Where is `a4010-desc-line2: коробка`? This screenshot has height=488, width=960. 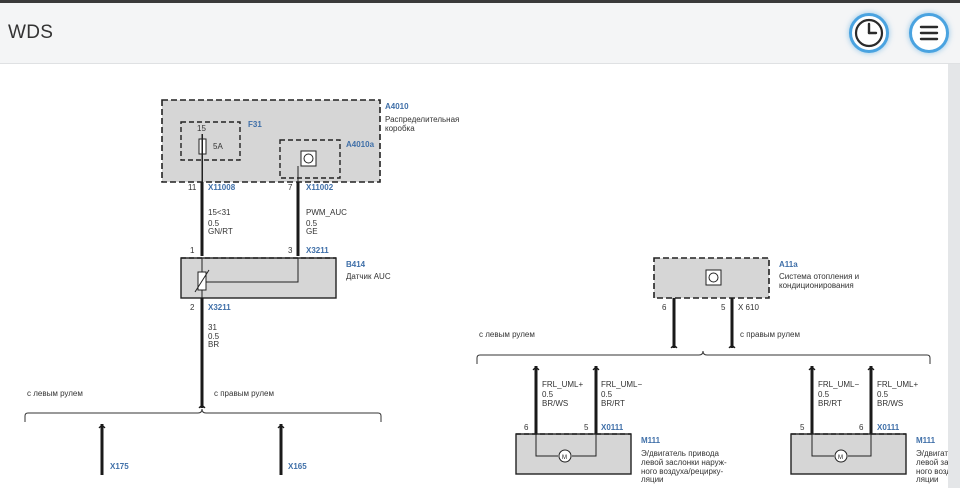 a4010-desc-line2: коробка is located at coordinates (400, 128).